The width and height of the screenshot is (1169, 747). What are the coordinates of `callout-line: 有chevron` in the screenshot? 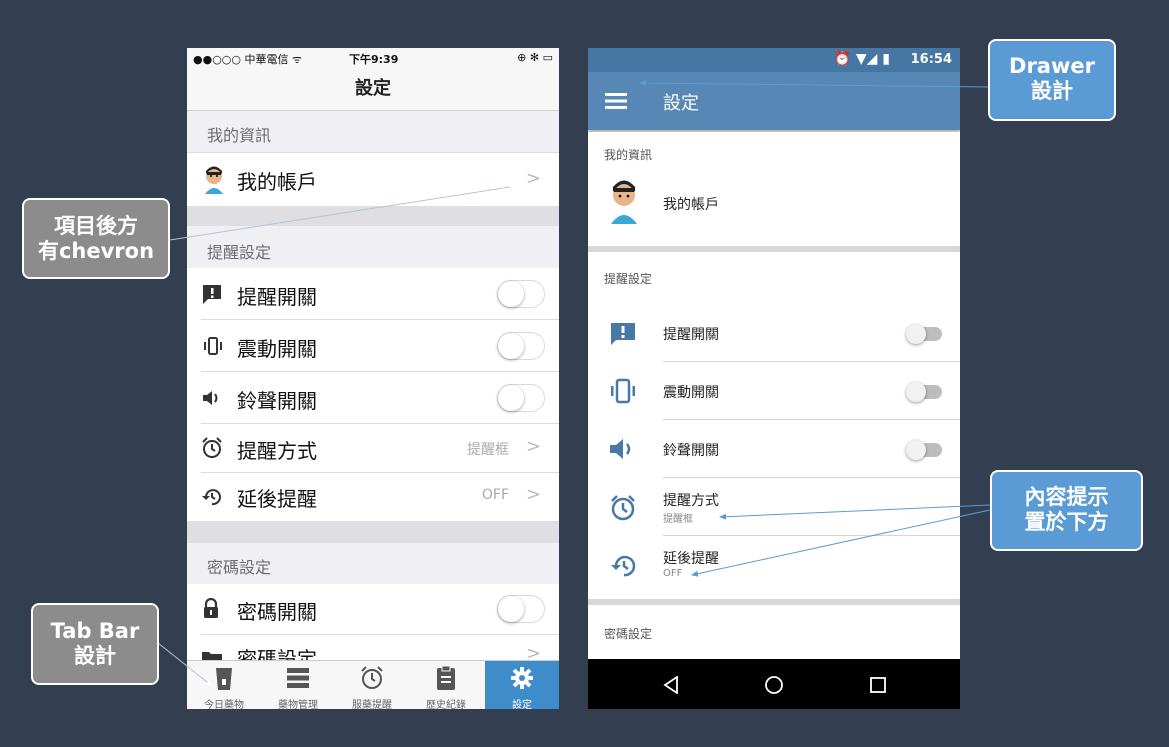 It's located at (96, 251).